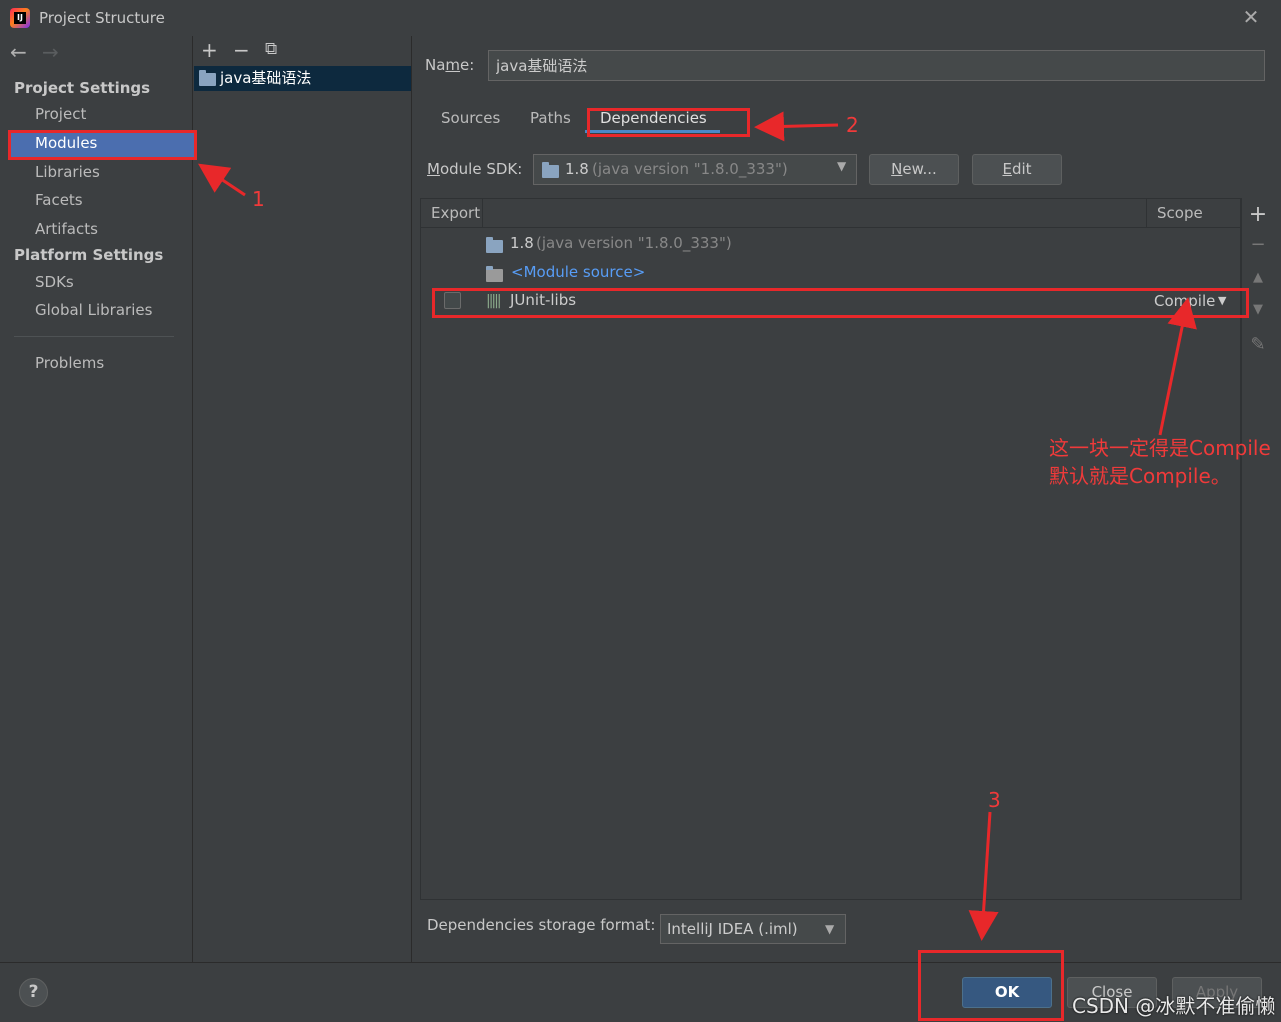 The width and height of the screenshot is (1281, 1022). Describe the element at coordinates (1160, 448) in the screenshot. I see `annotation-note-line1: 这一块一定得是Compile` at that location.